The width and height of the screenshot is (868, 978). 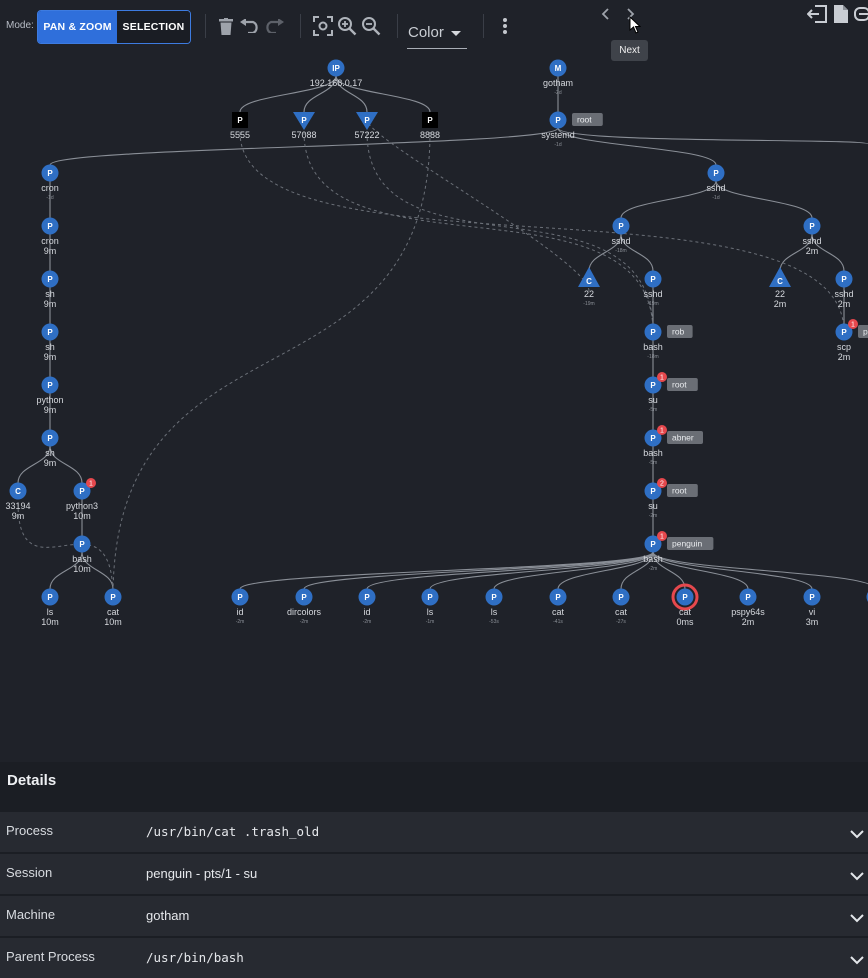 I want to click on graph-node-c33194: C331949m, so click(x=17, y=502).